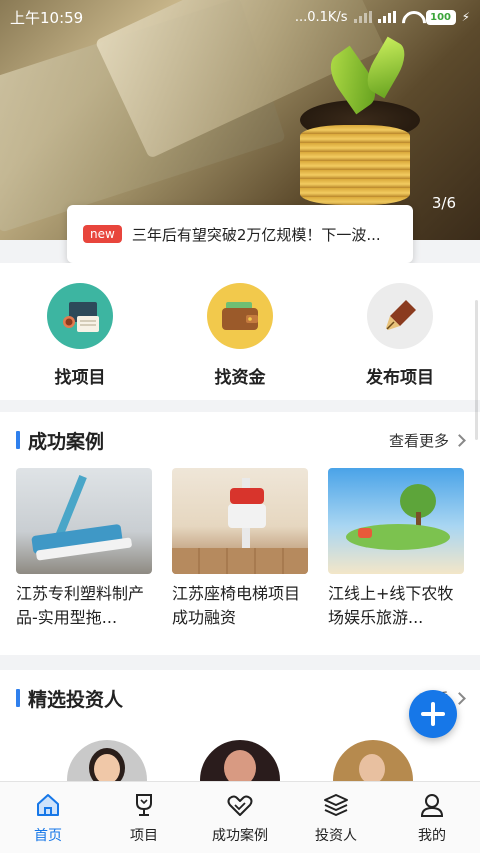  What do you see at coordinates (80, 316) in the screenshot?
I see `project-icon` at bounding box center [80, 316].